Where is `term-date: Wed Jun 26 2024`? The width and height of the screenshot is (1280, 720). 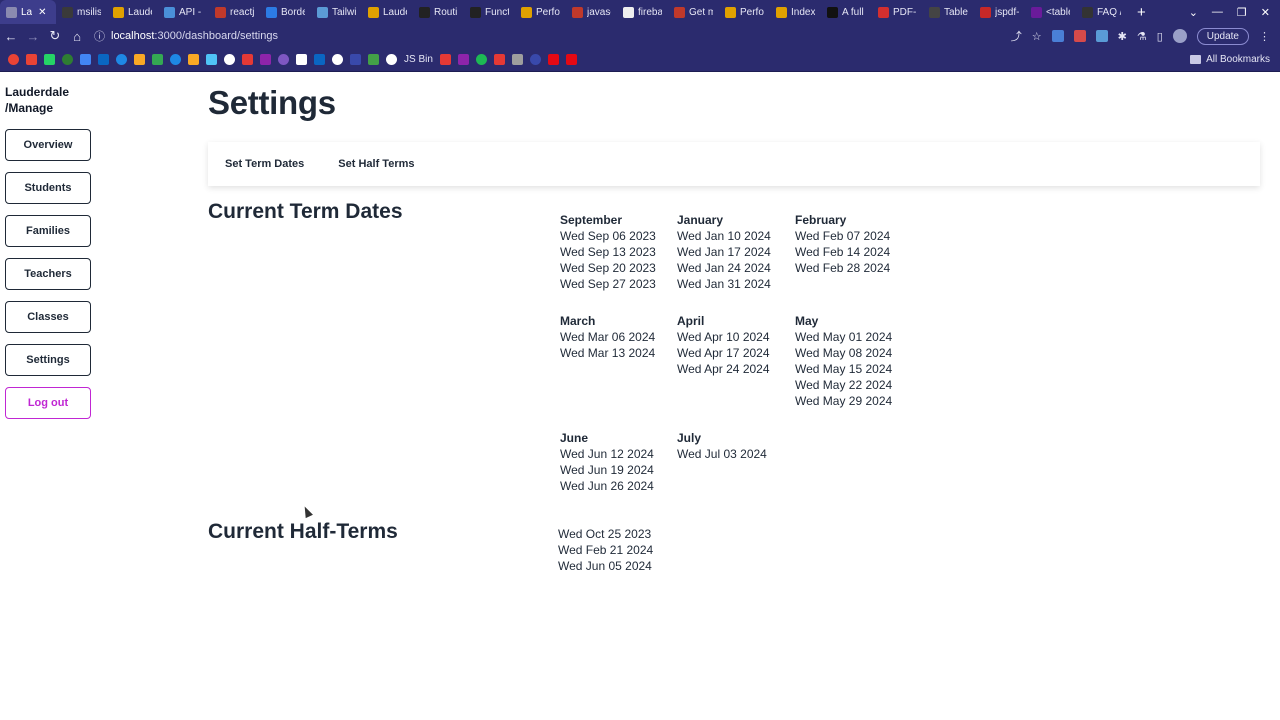
term-date: Wed Jun 26 2024 is located at coordinates (607, 486).